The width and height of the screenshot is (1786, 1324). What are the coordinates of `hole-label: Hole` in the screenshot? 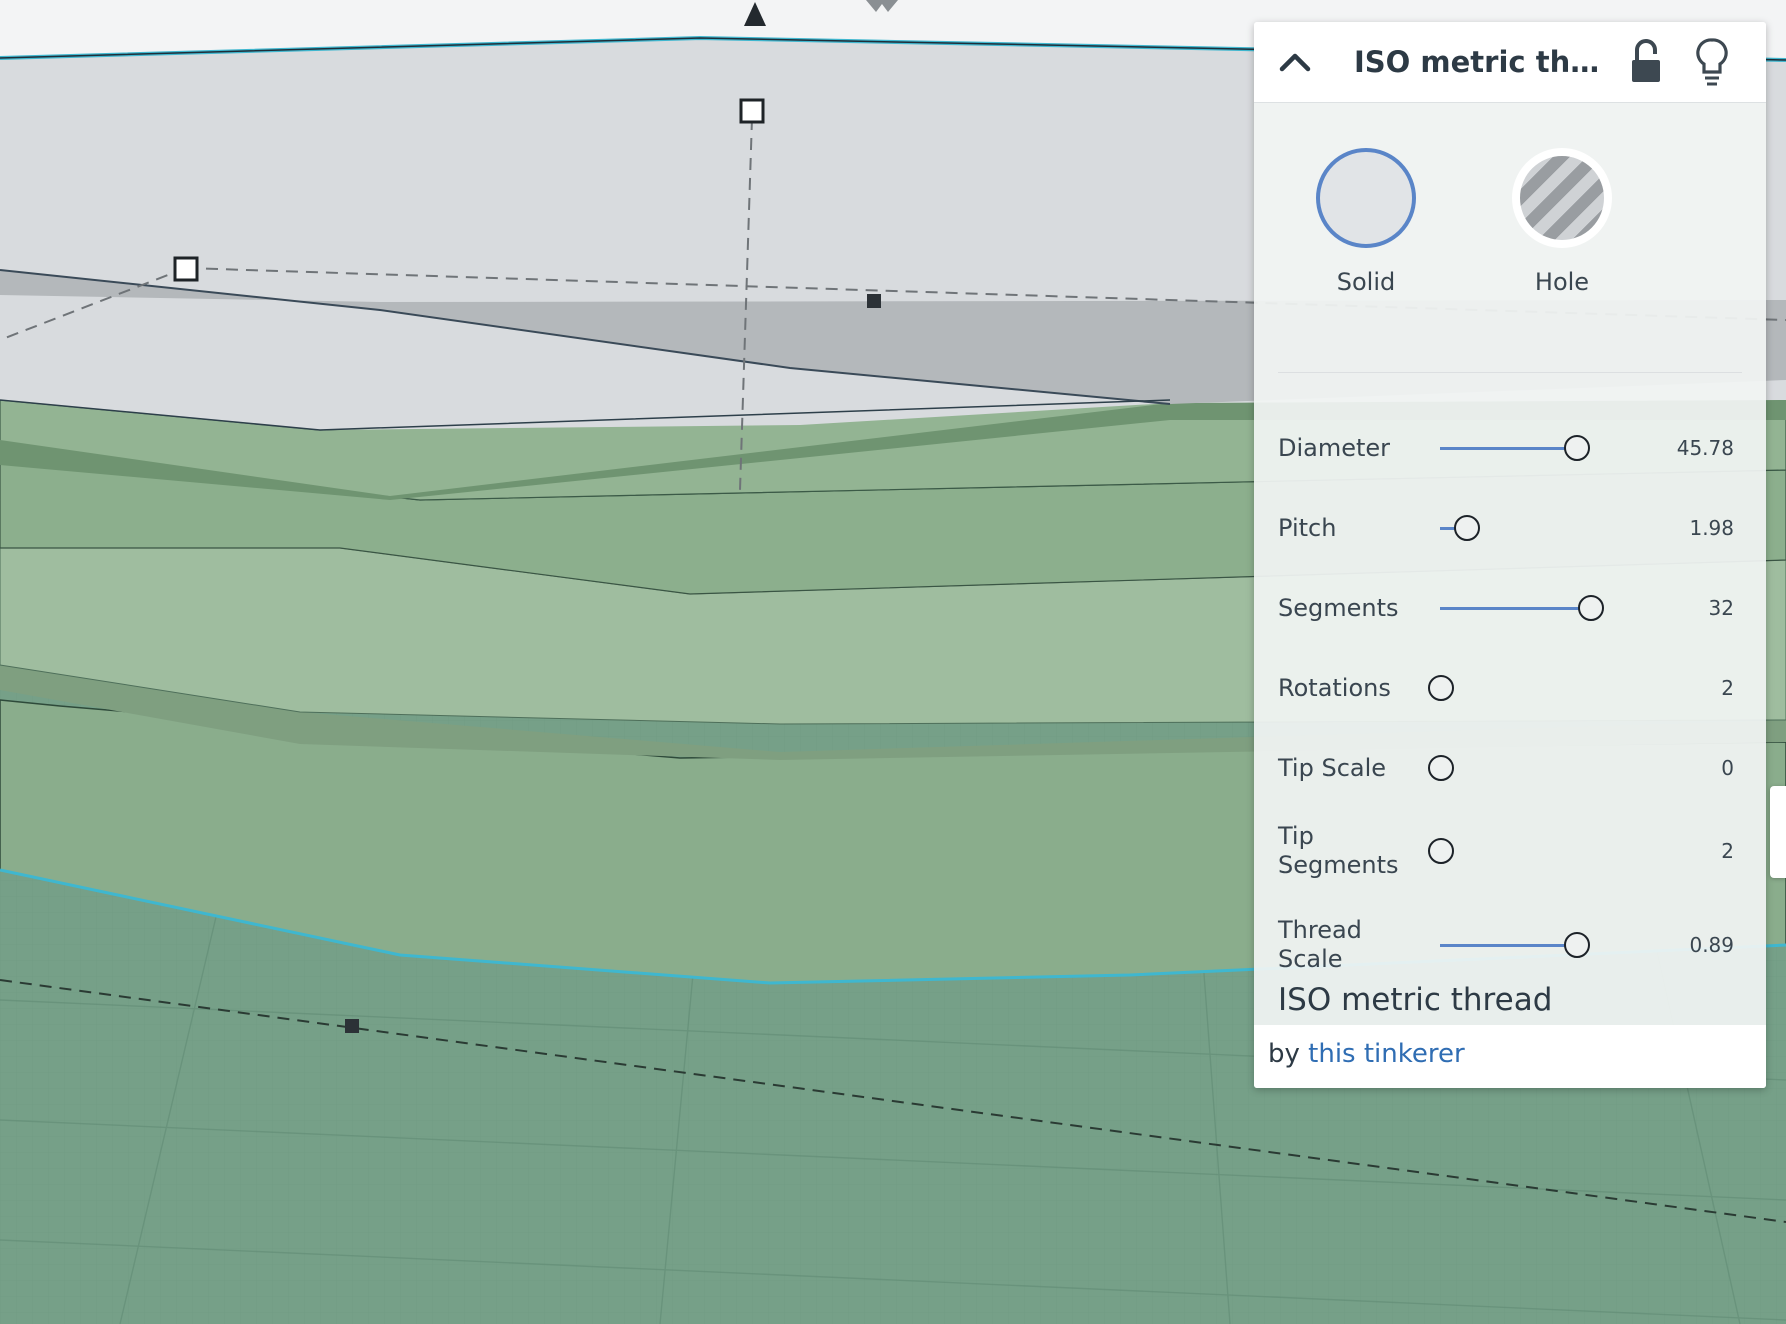 It's located at (1562, 282).